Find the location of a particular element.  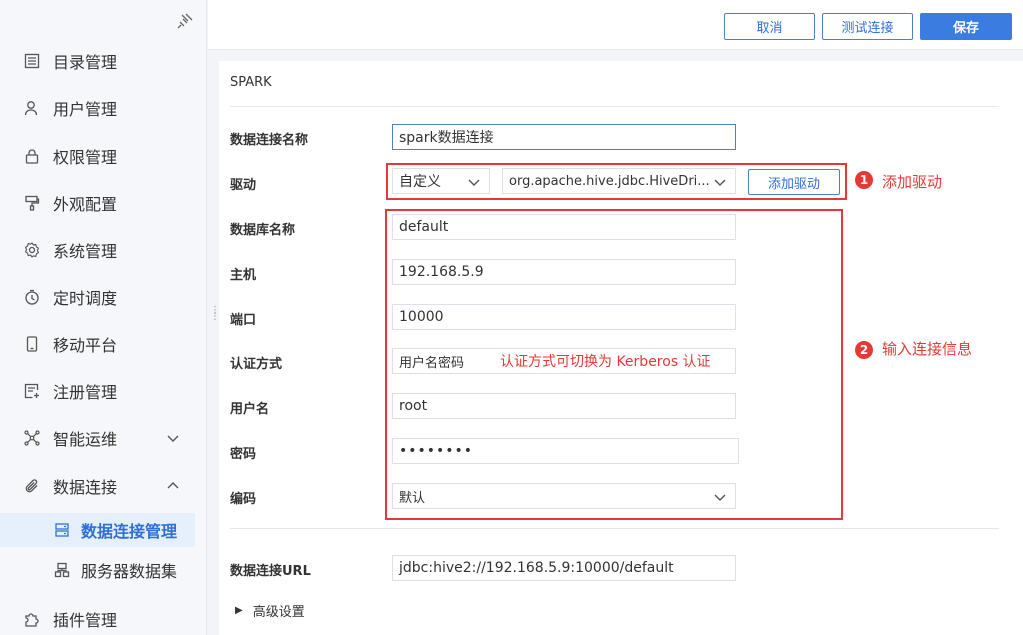

sidebar-item-label: 系统管理 is located at coordinates (85, 251).